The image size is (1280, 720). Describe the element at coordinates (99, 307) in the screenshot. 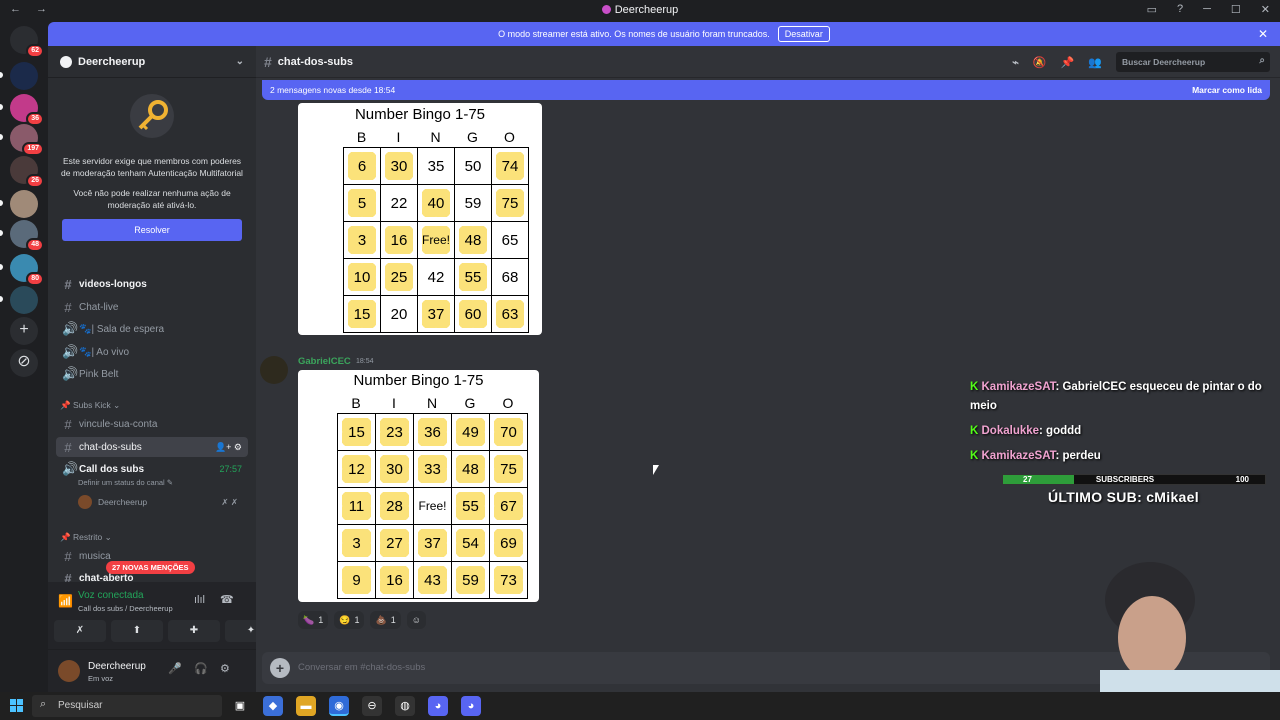

I see `channel-label: Chat-live` at that location.